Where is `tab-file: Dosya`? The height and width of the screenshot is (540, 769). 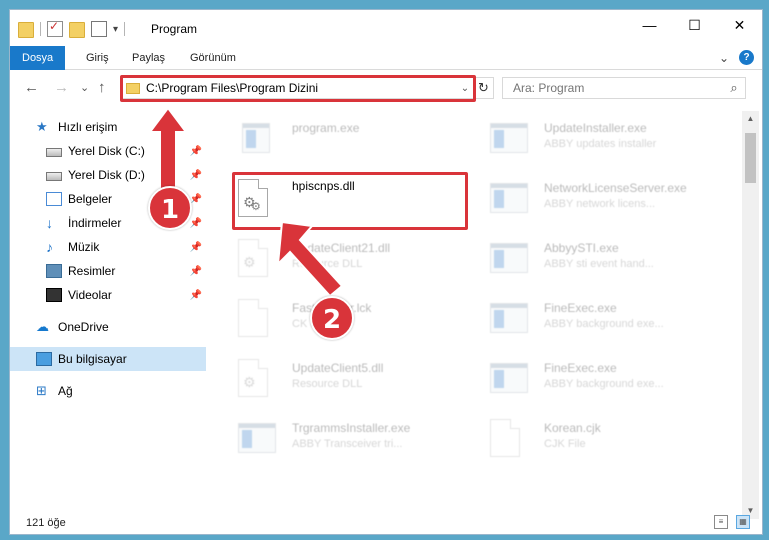
tab-file: Dosya is located at coordinates (38, 58).